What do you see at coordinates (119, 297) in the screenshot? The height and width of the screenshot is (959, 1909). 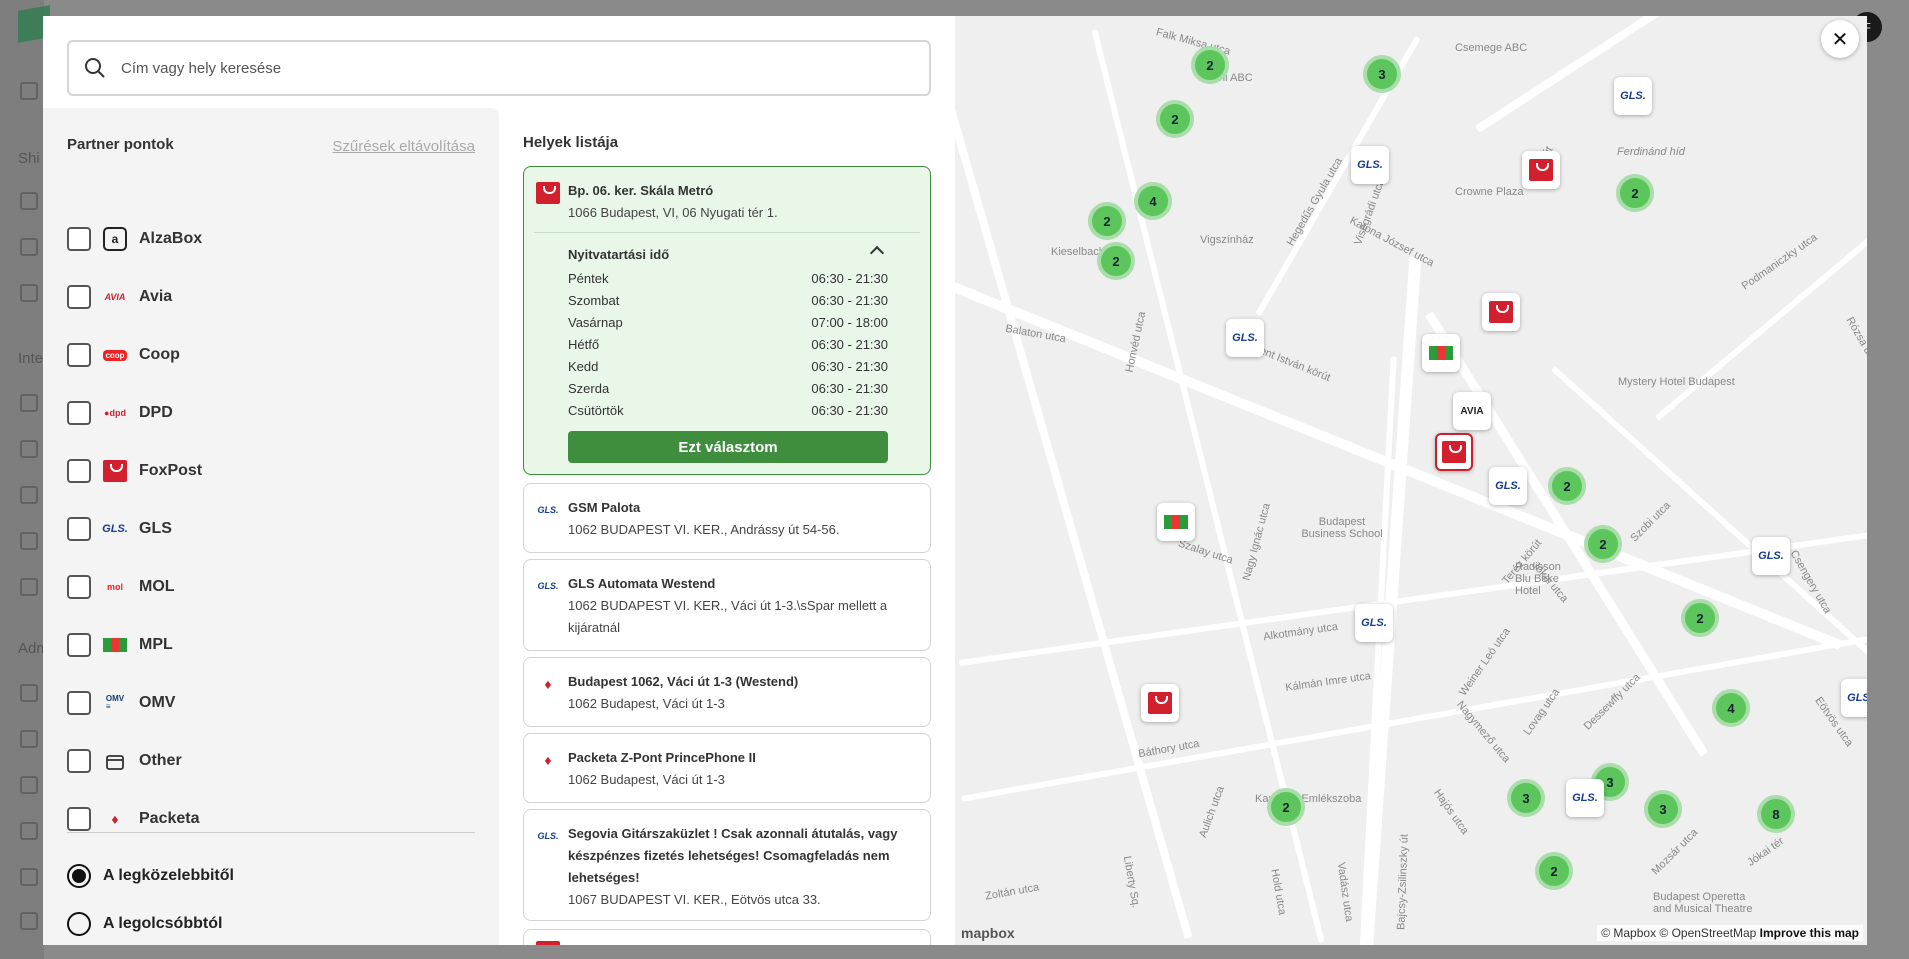 I see `filter-avia: AVIA Avia` at bounding box center [119, 297].